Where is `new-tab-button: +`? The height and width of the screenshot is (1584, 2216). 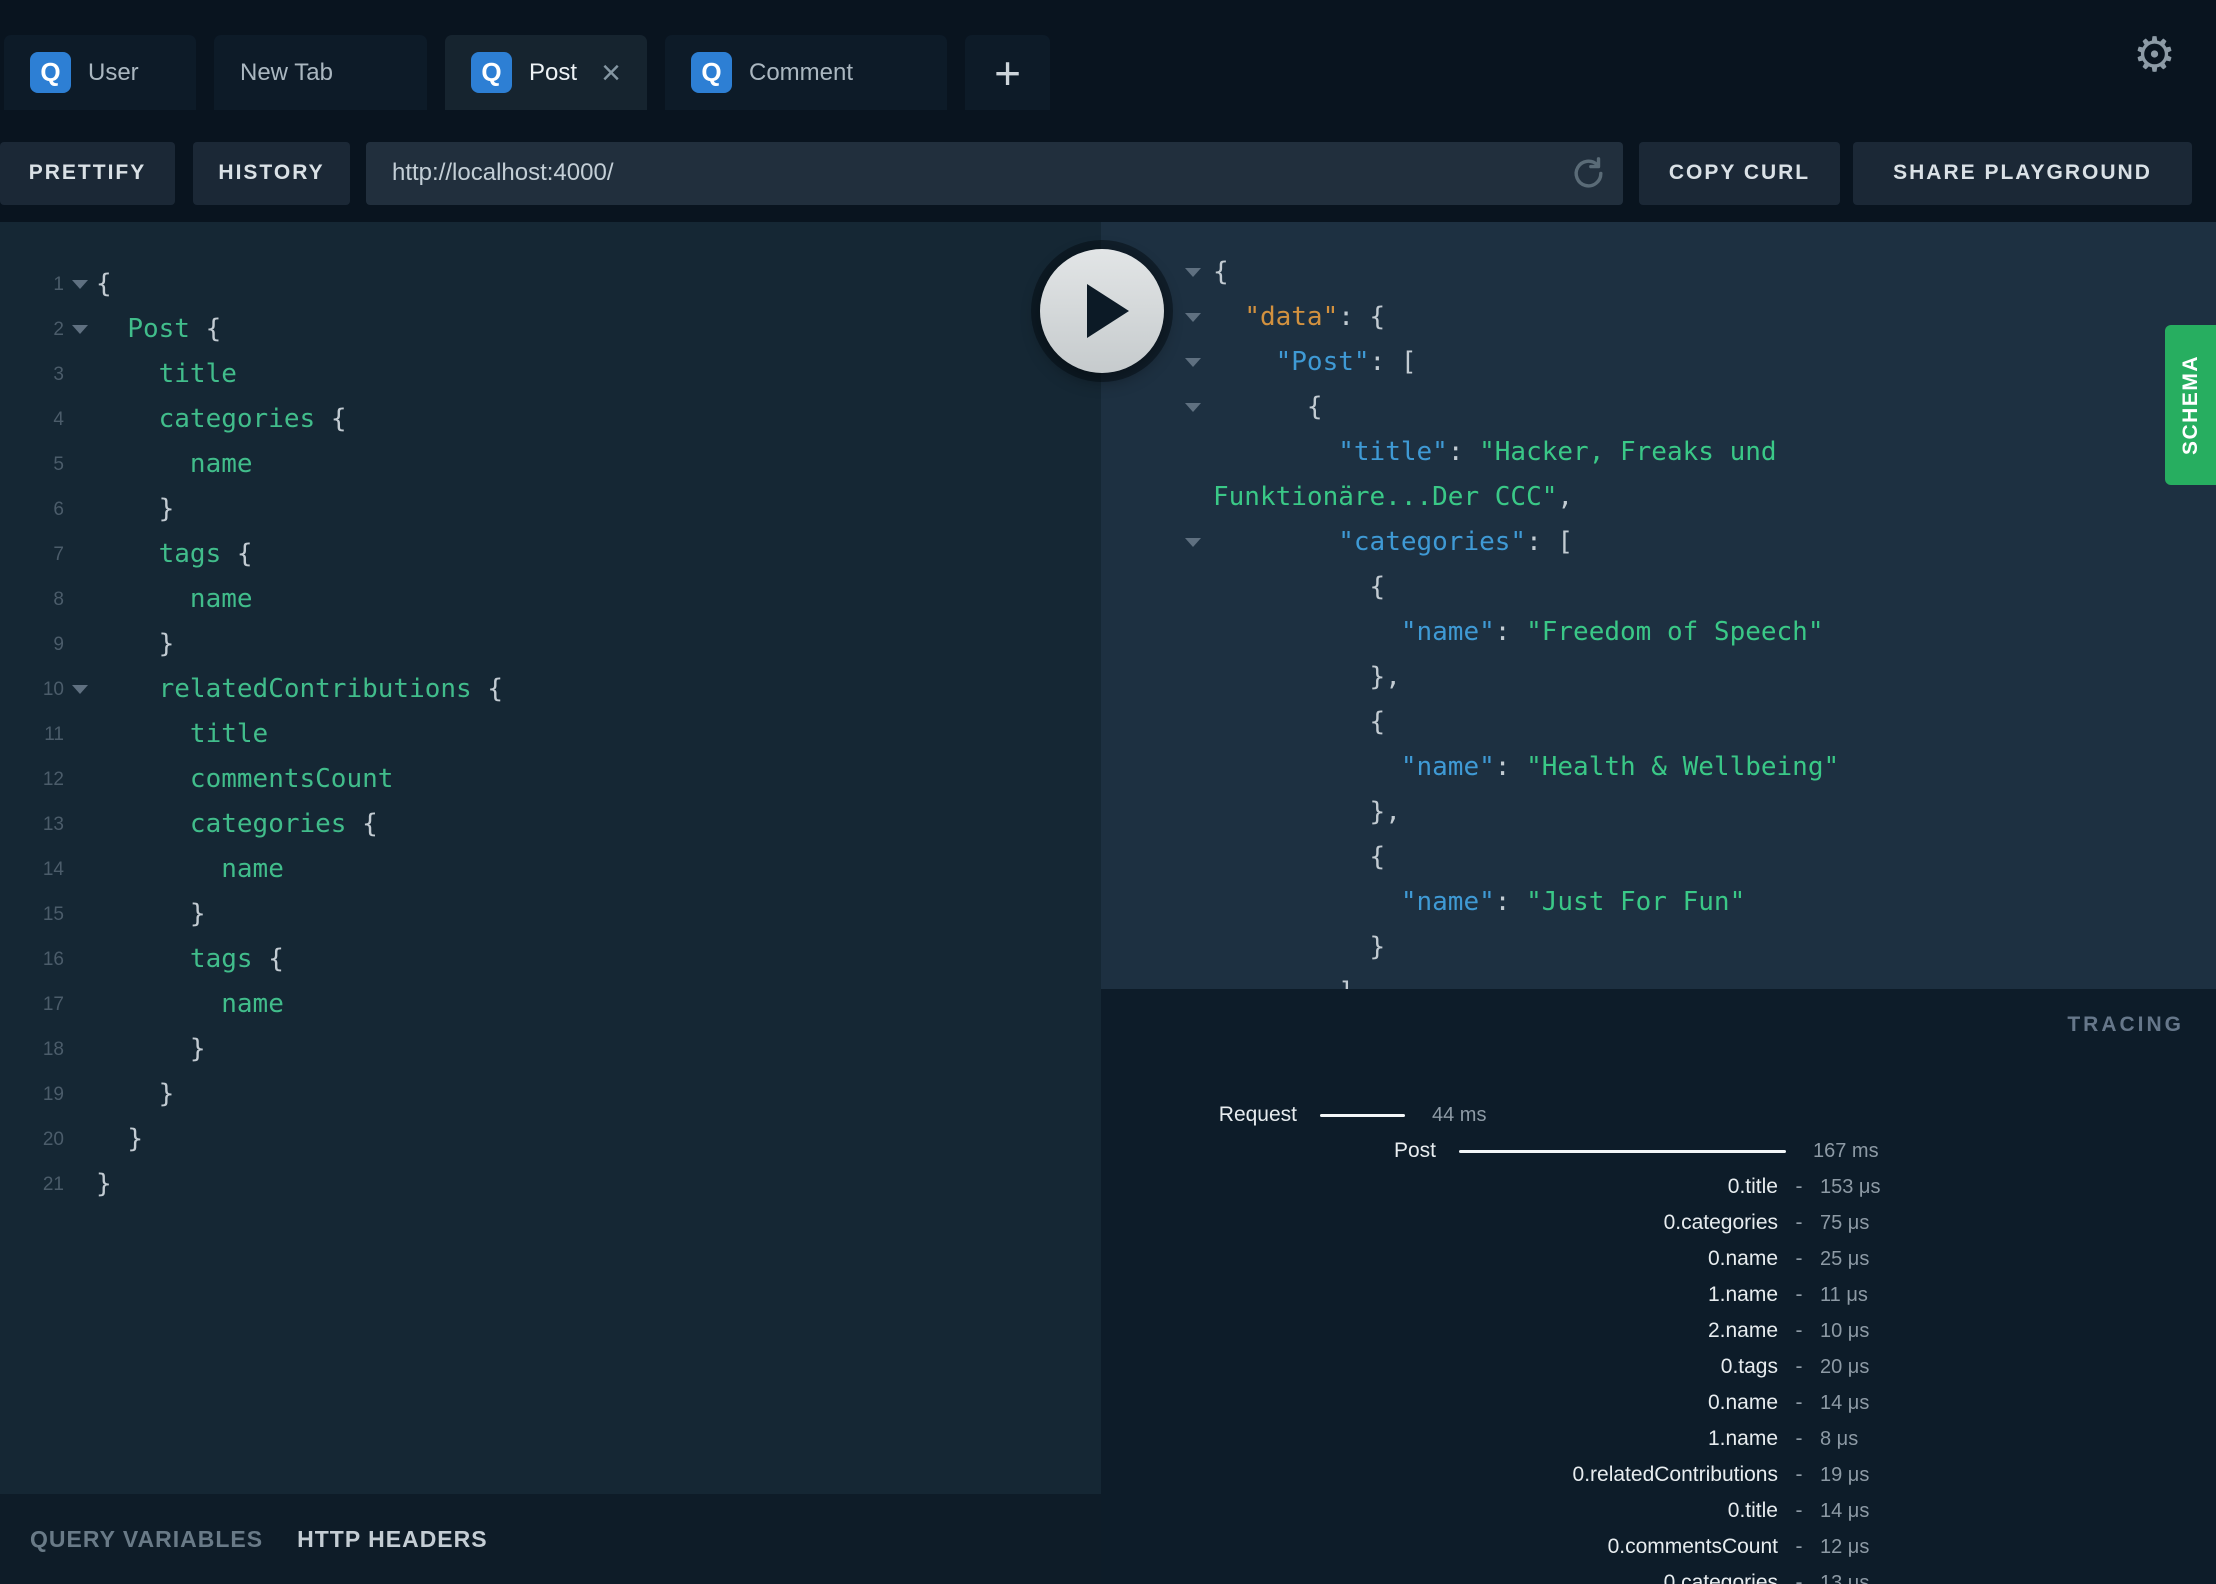 new-tab-button: + is located at coordinates (1007, 72).